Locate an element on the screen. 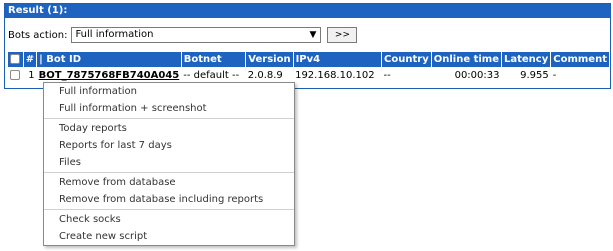  menu-item-today-reports: Today reports is located at coordinates (169, 128).